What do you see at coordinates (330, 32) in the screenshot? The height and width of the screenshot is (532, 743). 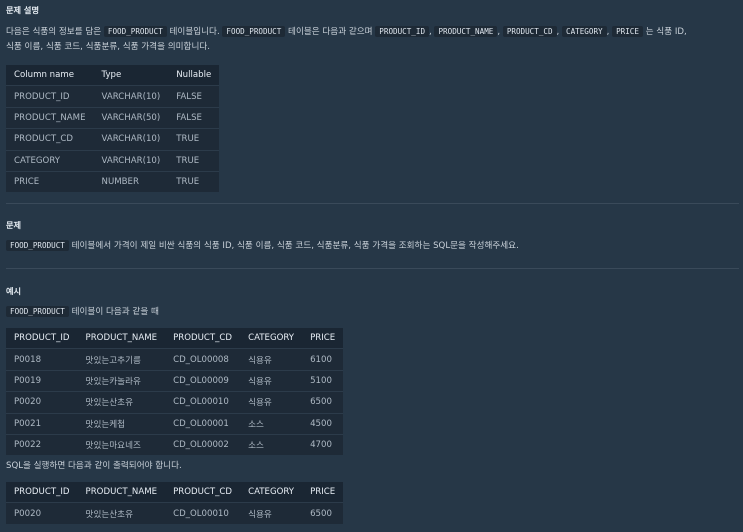 I see `desc-text-3: 테이블은 다음과 같으며` at bounding box center [330, 32].